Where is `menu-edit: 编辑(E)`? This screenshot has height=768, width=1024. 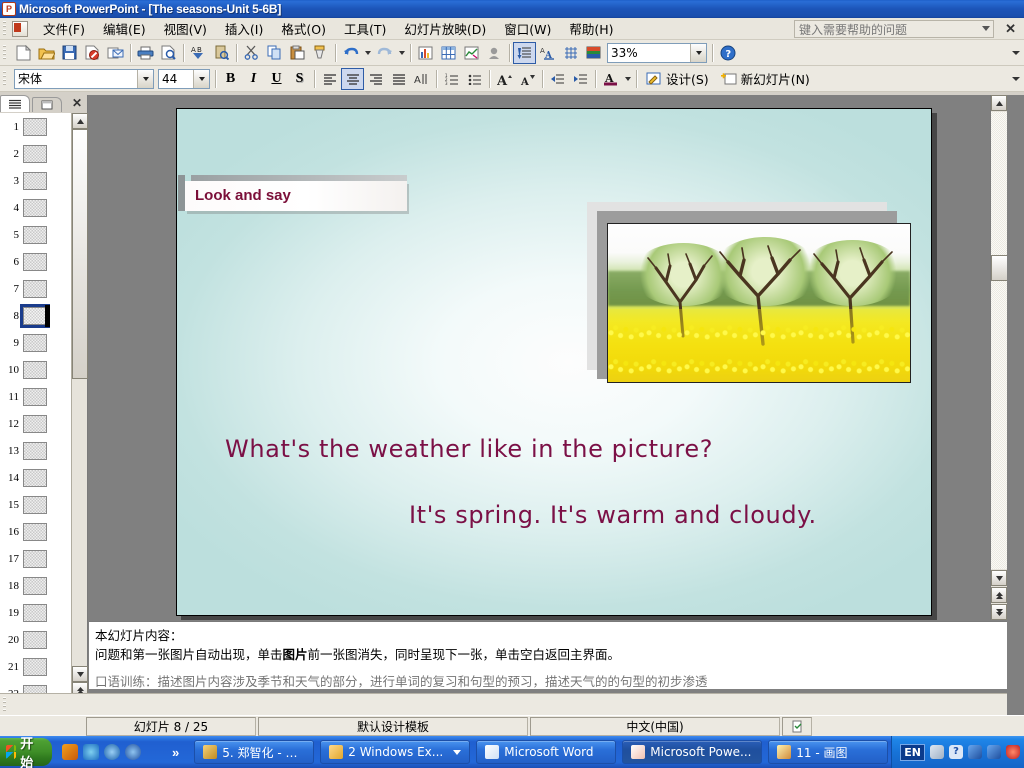 menu-edit: 编辑(E) is located at coordinates (124, 28).